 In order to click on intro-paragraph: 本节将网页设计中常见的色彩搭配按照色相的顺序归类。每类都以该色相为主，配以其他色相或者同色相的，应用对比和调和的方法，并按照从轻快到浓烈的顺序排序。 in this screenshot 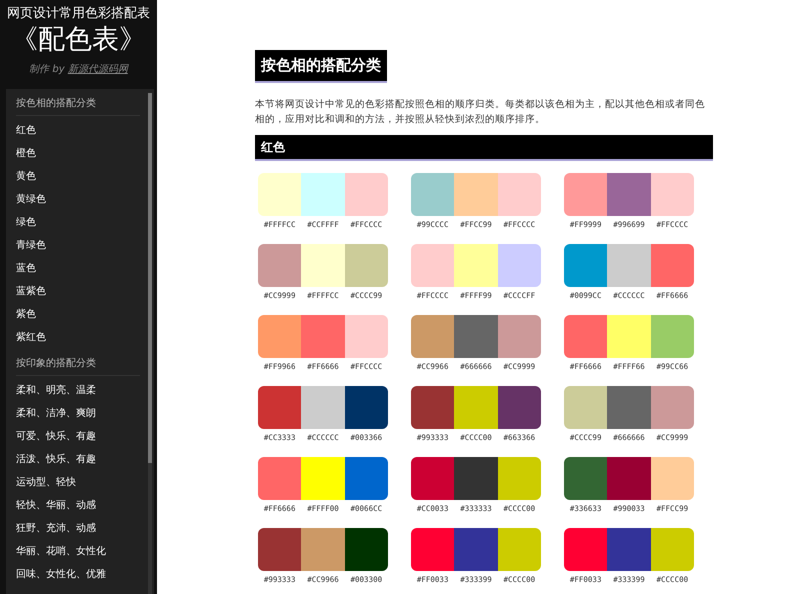, I will do `click(480, 112)`.